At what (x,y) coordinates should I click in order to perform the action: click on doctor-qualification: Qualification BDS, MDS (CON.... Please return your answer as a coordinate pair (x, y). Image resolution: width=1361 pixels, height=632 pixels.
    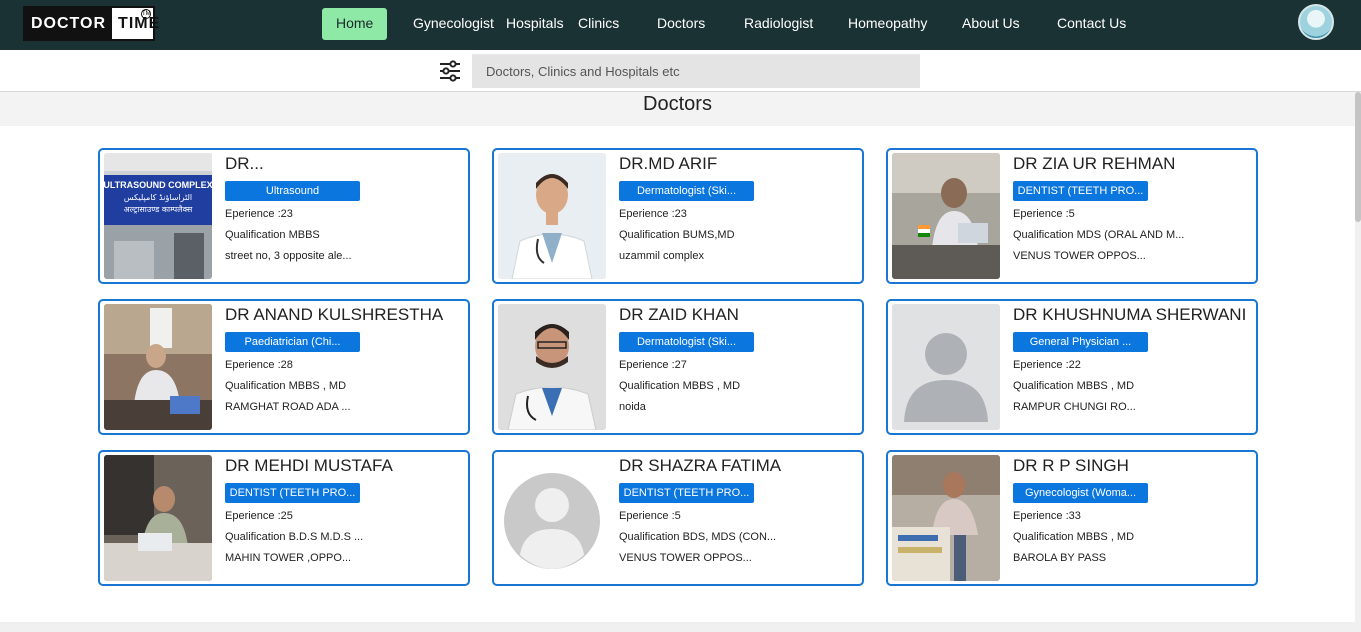
    Looking at the image, I should click on (698, 537).